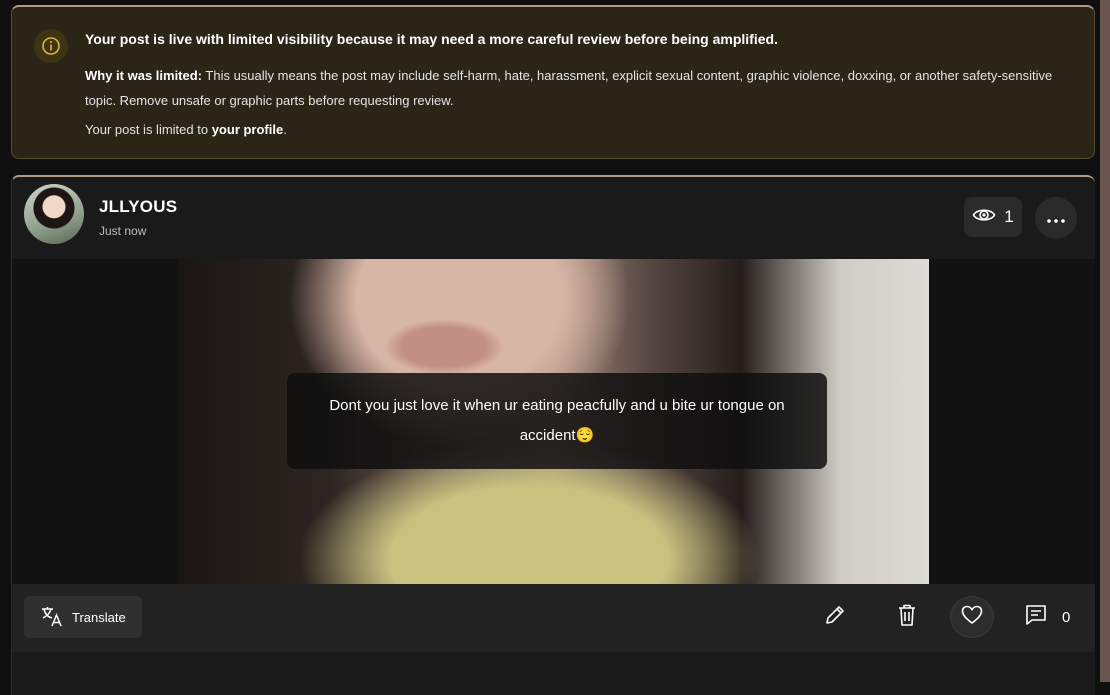 This screenshot has width=1110, height=695. I want to click on translate-icon, so click(52, 617).